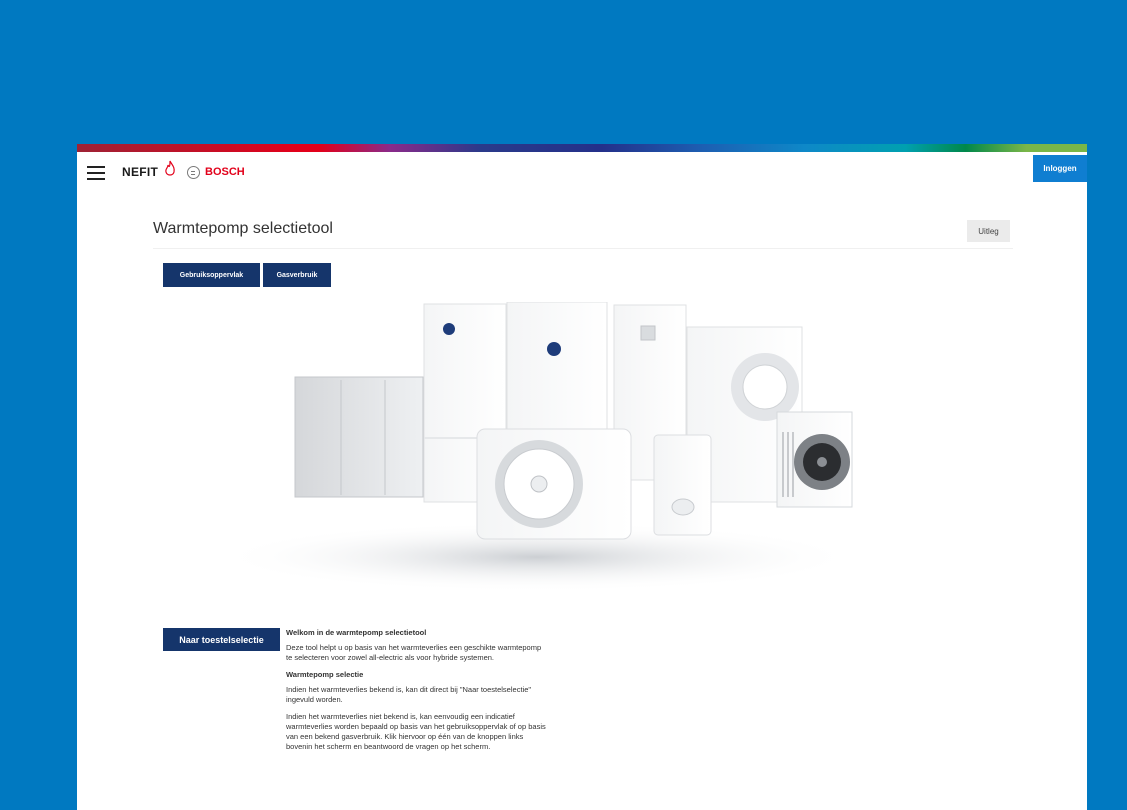 The width and height of the screenshot is (1127, 810). Describe the element at coordinates (582, 170) in the screenshot. I see `top-navbar: NEFIT BOSCH Inloggen` at that location.